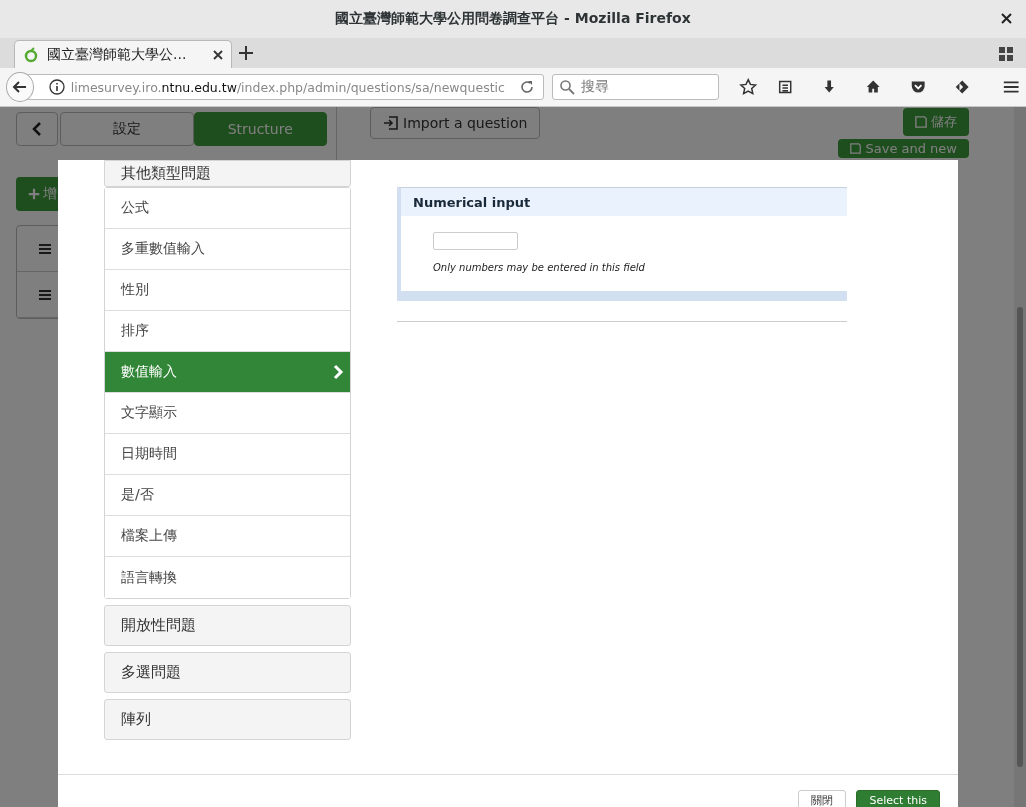 Image resolution: width=1026 pixels, height=807 pixels. What do you see at coordinates (227, 208) in the screenshot?
I see `question-type-item: 公式` at bounding box center [227, 208].